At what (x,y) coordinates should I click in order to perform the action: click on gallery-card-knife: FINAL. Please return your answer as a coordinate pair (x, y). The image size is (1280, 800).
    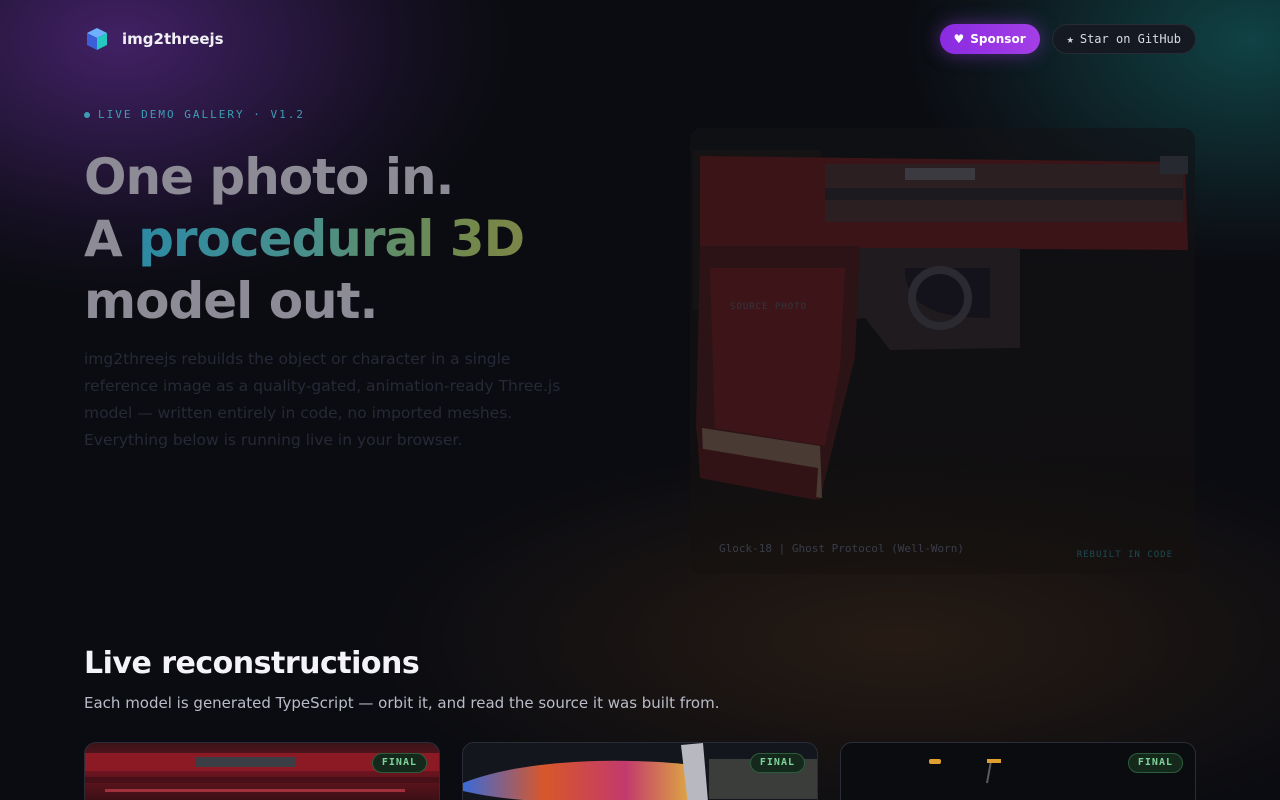
    Looking at the image, I should click on (640, 771).